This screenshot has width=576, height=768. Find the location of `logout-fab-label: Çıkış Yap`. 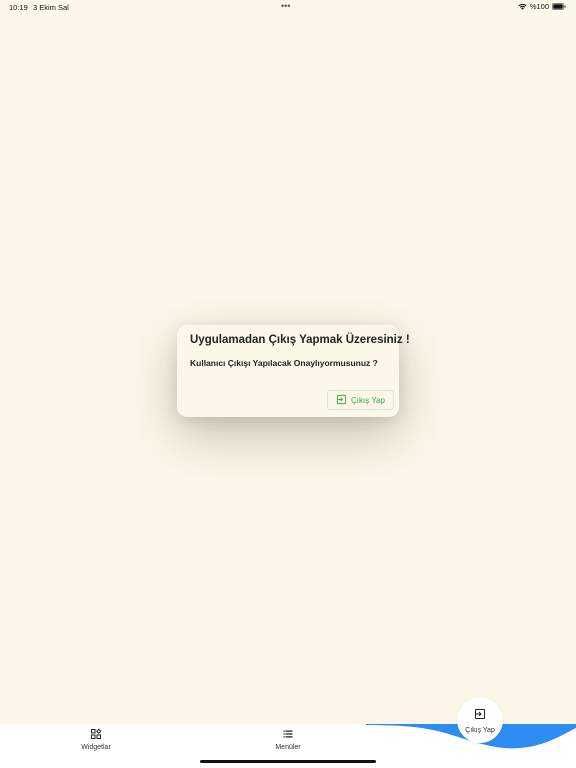

logout-fab-label: Çıkış Yap is located at coordinates (480, 730).